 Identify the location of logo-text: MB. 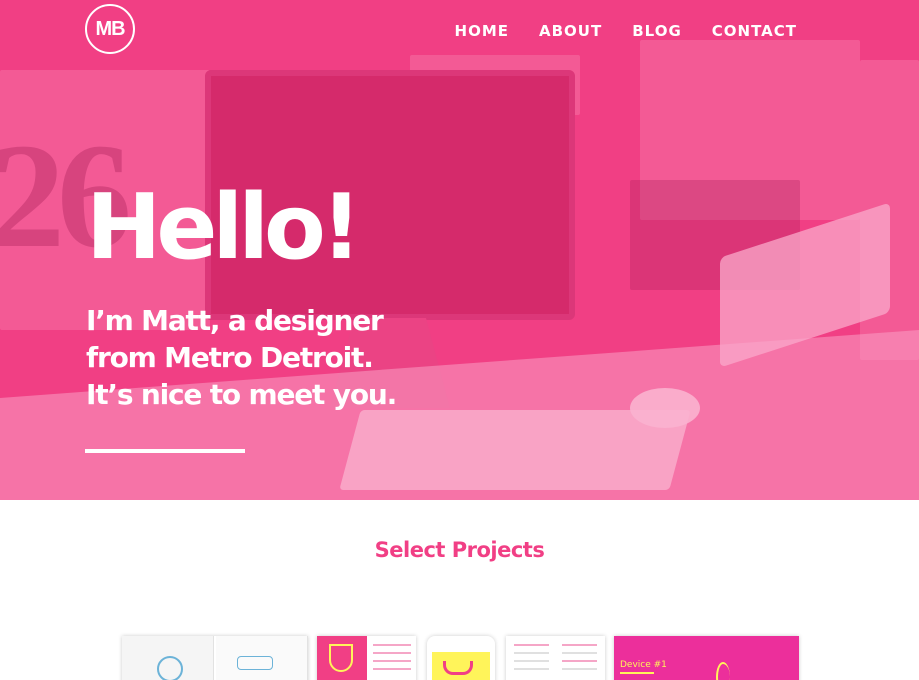
(110, 28).